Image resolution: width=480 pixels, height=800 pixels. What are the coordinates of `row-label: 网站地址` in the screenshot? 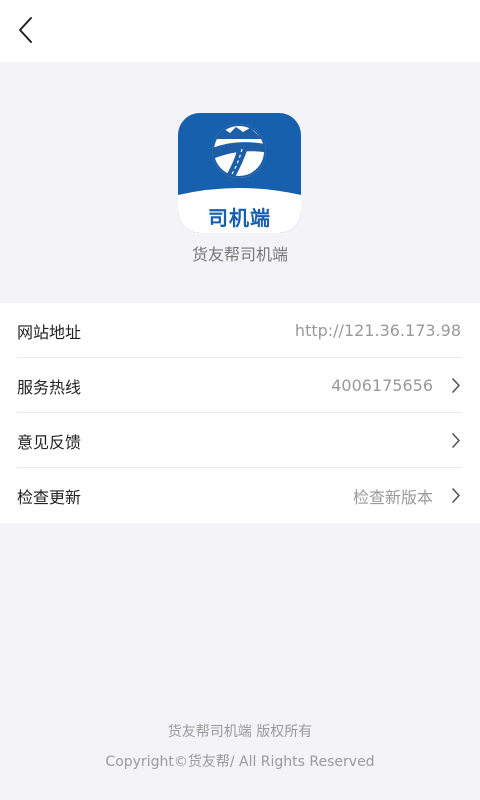 It's located at (49, 332).